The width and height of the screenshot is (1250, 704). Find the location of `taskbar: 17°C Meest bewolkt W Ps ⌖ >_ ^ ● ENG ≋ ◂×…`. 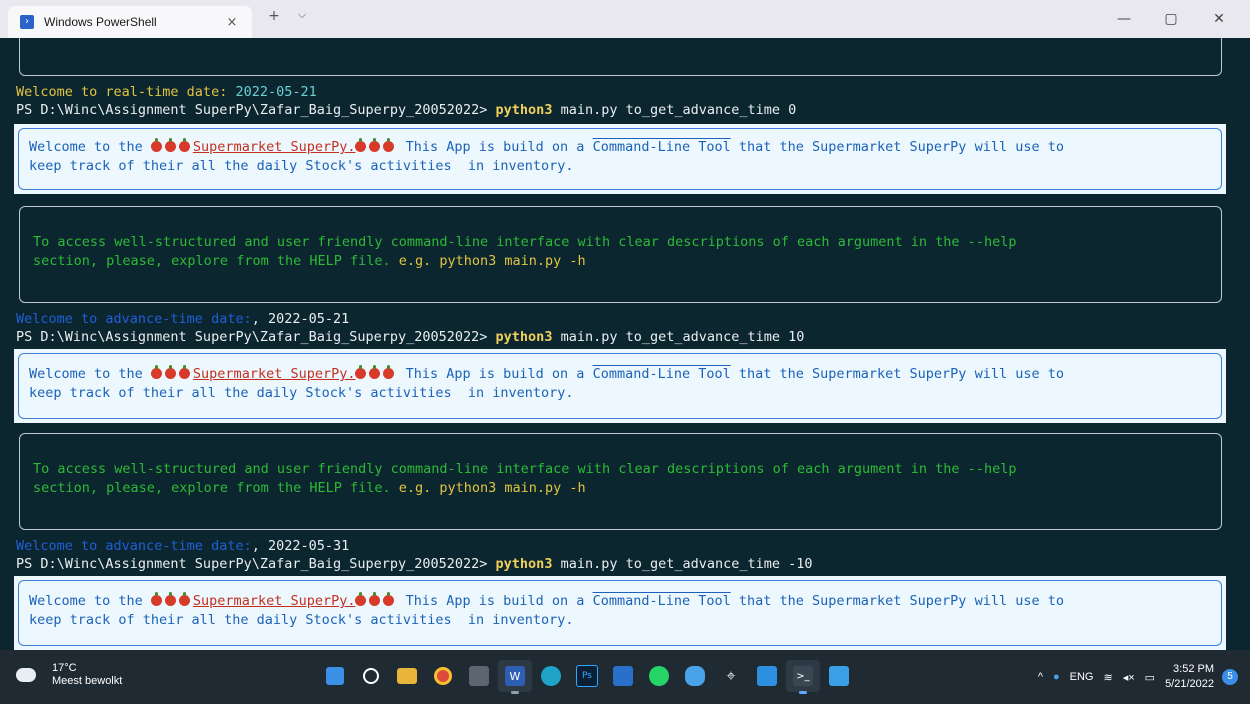

taskbar: 17°C Meest bewolkt W Ps ⌖ >_ ^ ● ENG ≋ ◂×… is located at coordinates (625, 677).